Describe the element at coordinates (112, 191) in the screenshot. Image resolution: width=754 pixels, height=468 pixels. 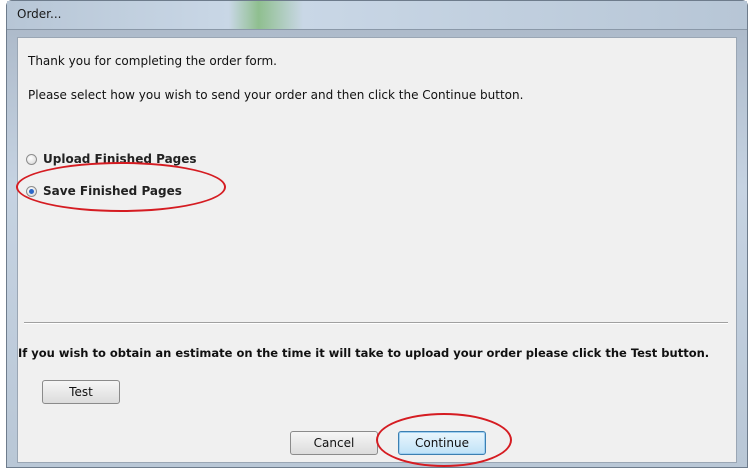
I see `option-save-label: Save Finished Pages` at that location.